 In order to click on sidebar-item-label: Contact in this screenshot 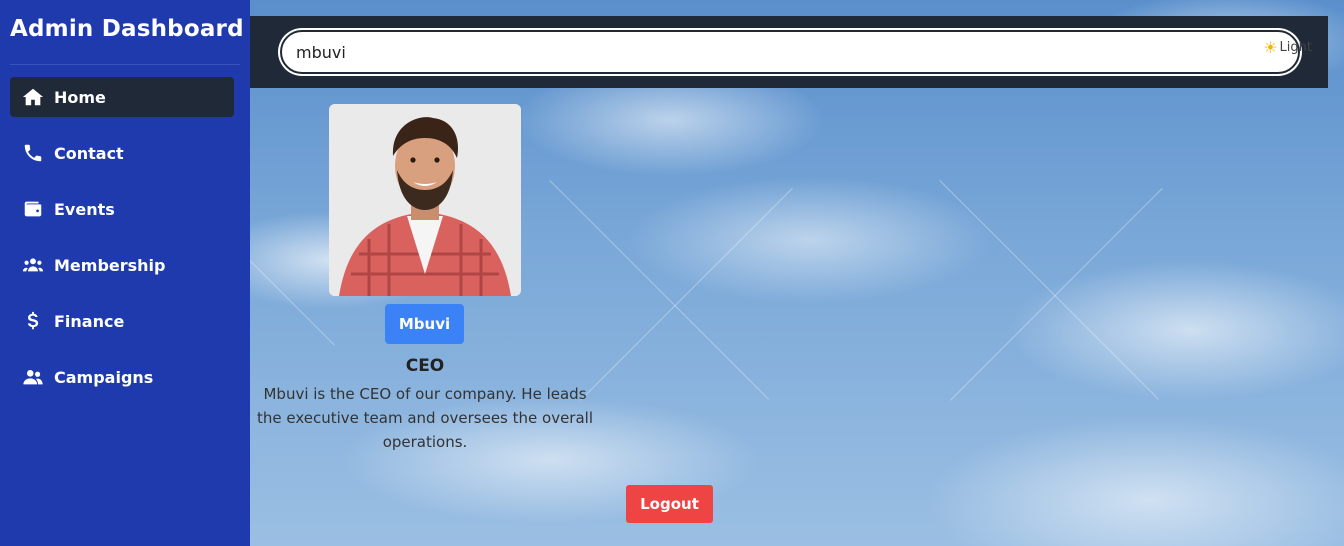, I will do `click(89, 153)`.